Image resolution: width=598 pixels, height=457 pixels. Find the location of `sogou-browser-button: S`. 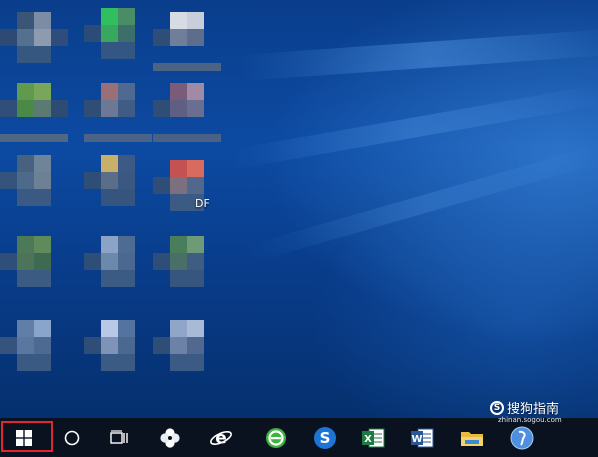

sogou-browser-button: S is located at coordinates (325, 437).